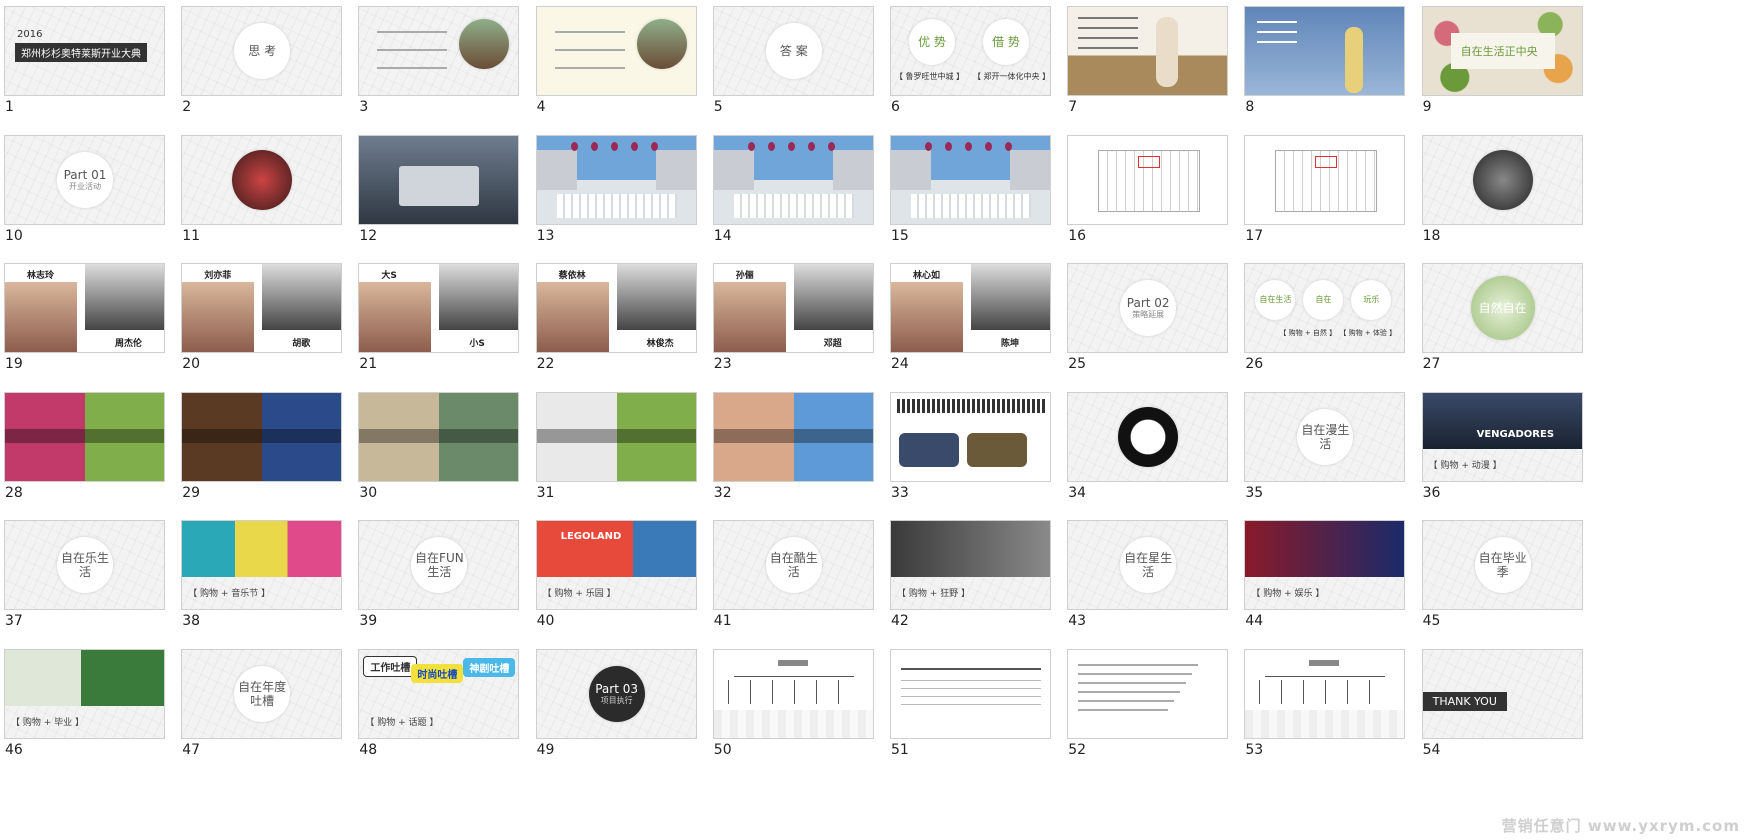 This screenshot has width=1746, height=840. I want to click on slide-preview: 自然自在, so click(1502, 308).